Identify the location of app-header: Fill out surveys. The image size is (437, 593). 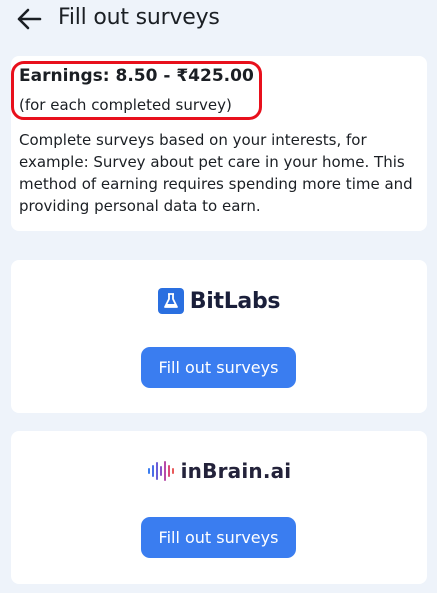
(218, 24).